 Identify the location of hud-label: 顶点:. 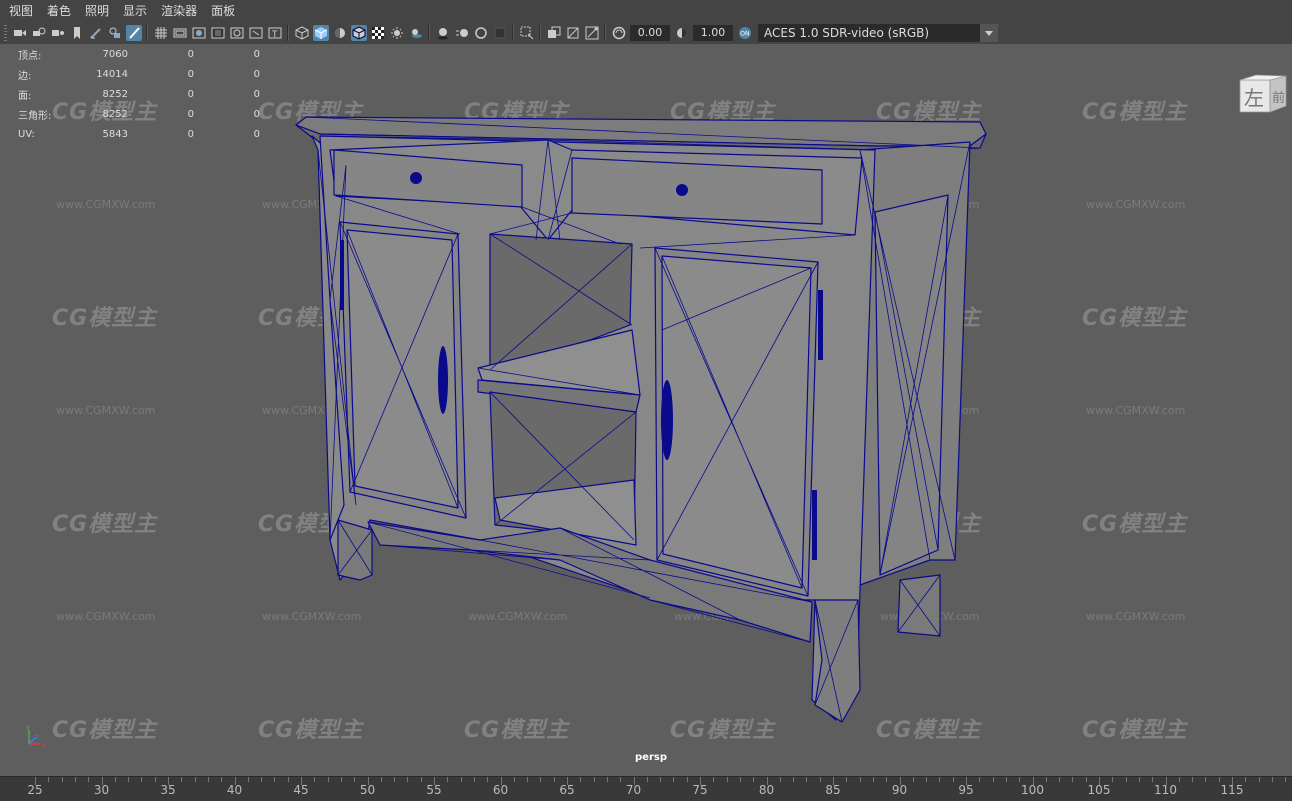
(30, 56).